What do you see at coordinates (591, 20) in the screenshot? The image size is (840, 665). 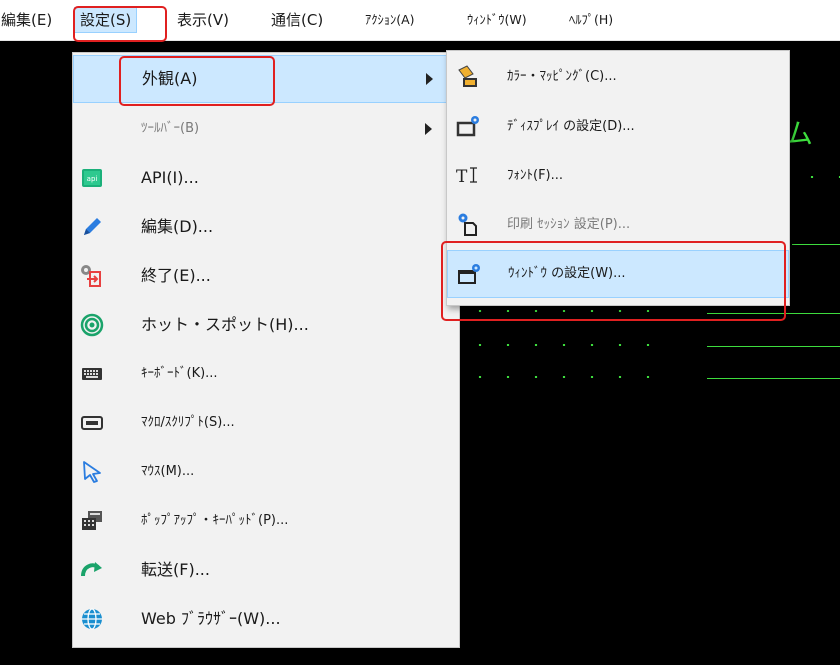 I see `menubar-help: ﾍﾙﾌﾟ(H)` at bounding box center [591, 20].